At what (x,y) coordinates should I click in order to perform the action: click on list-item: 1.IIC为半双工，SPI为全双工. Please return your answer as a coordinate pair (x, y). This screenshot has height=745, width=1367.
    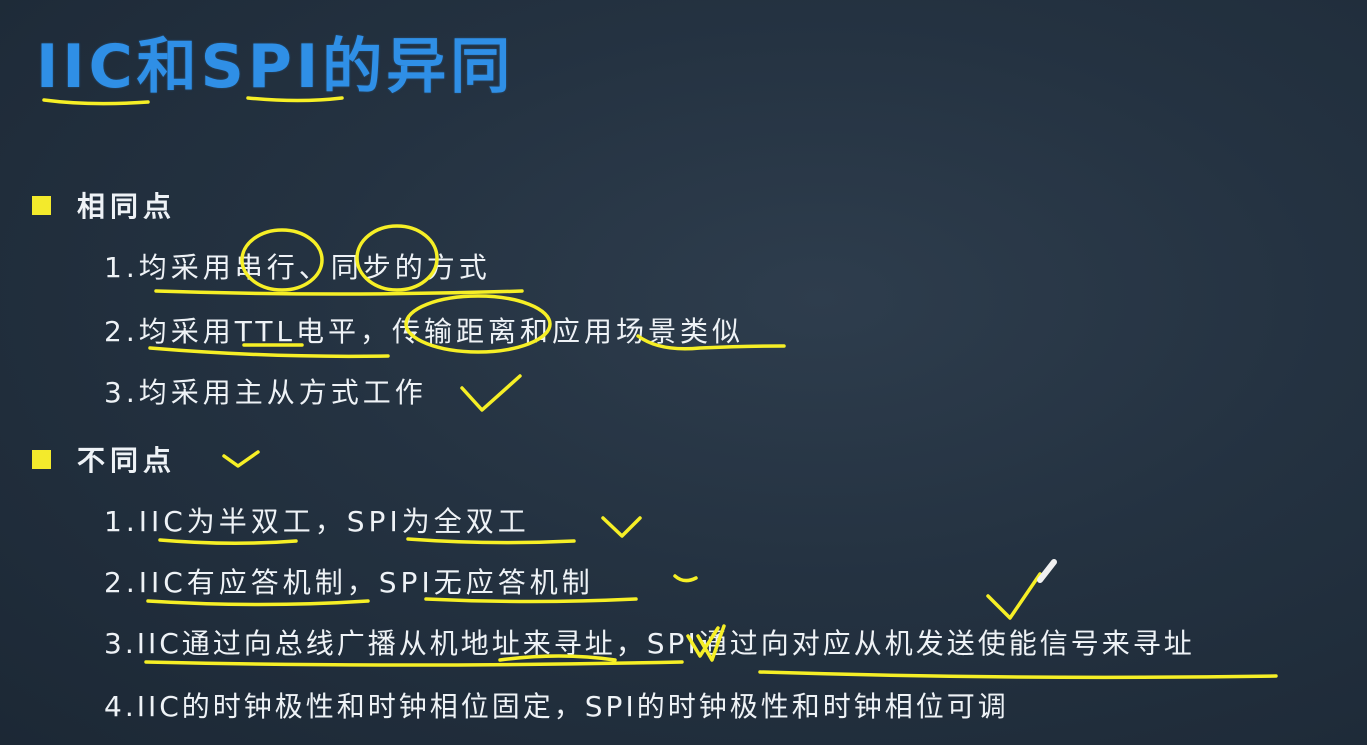
    Looking at the image, I should click on (317, 521).